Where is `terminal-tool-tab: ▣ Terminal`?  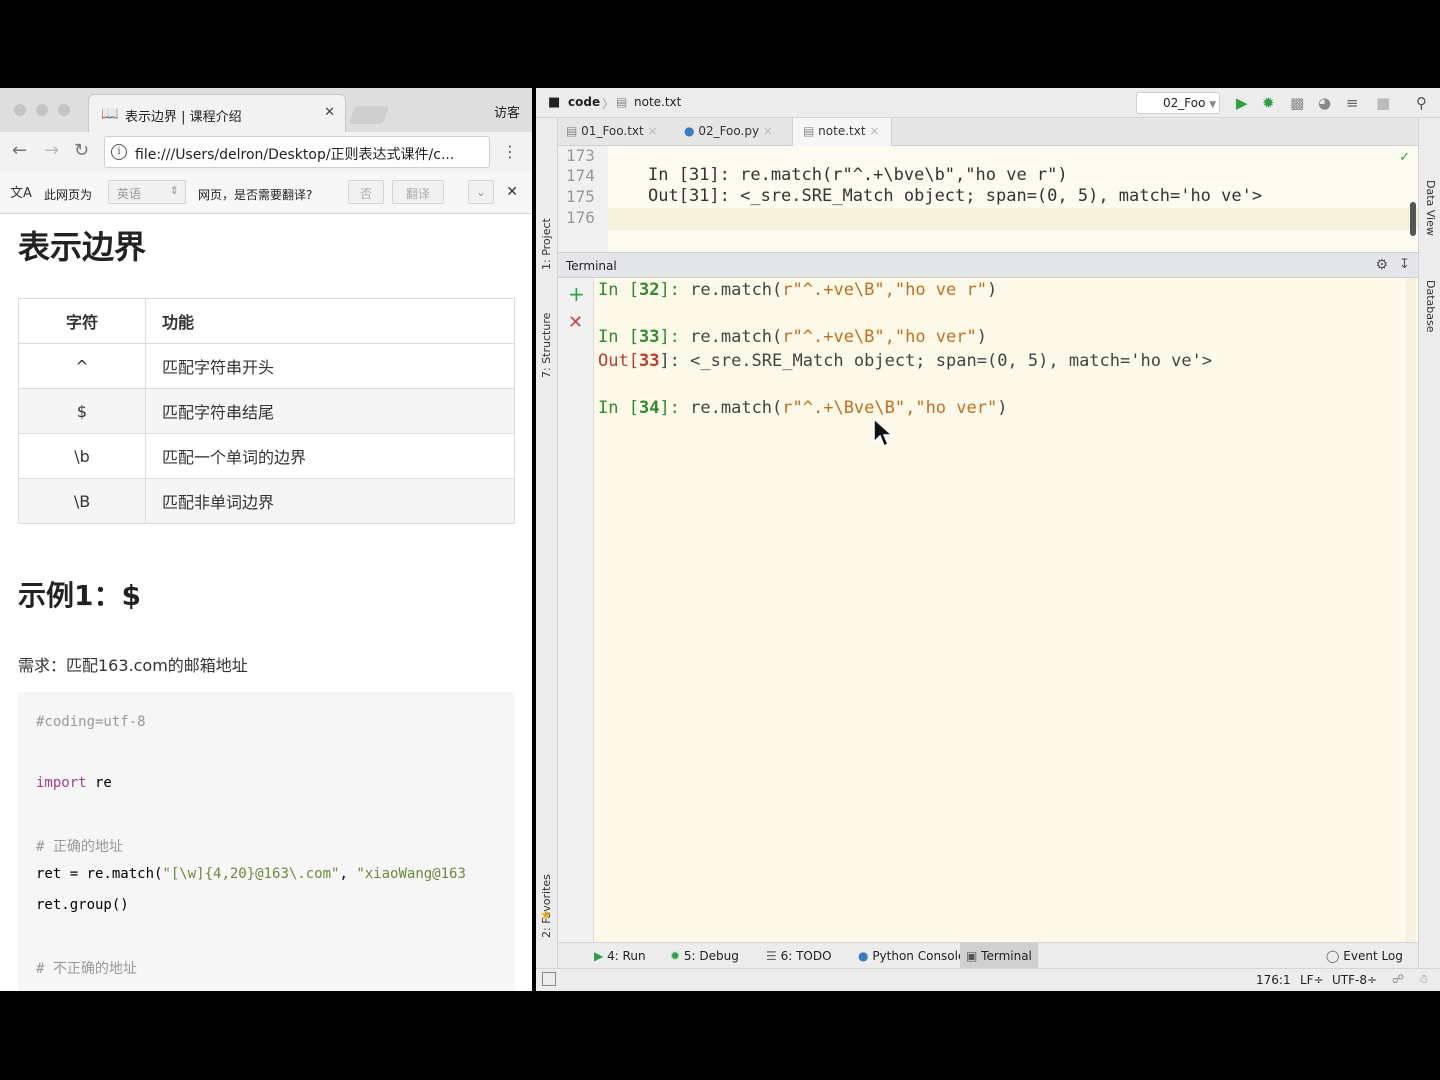
terminal-tool-tab: ▣ Terminal is located at coordinates (999, 956).